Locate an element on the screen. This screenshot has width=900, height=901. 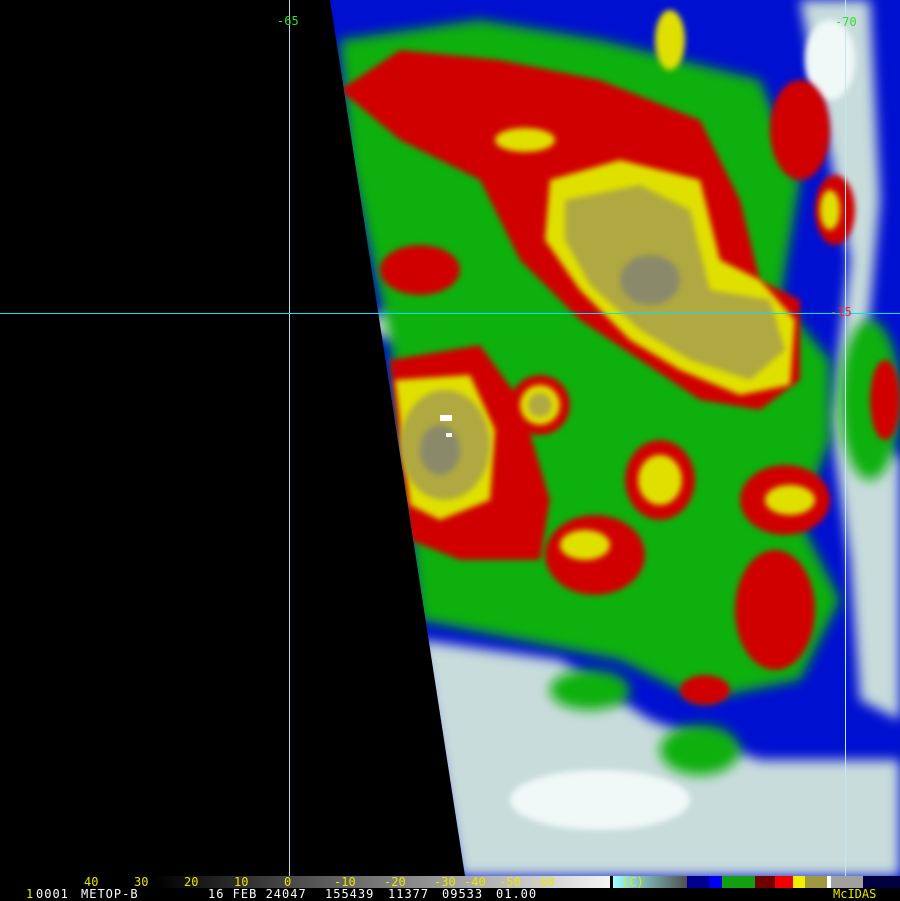
frame-number: 1 is located at coordinates (30, 894).